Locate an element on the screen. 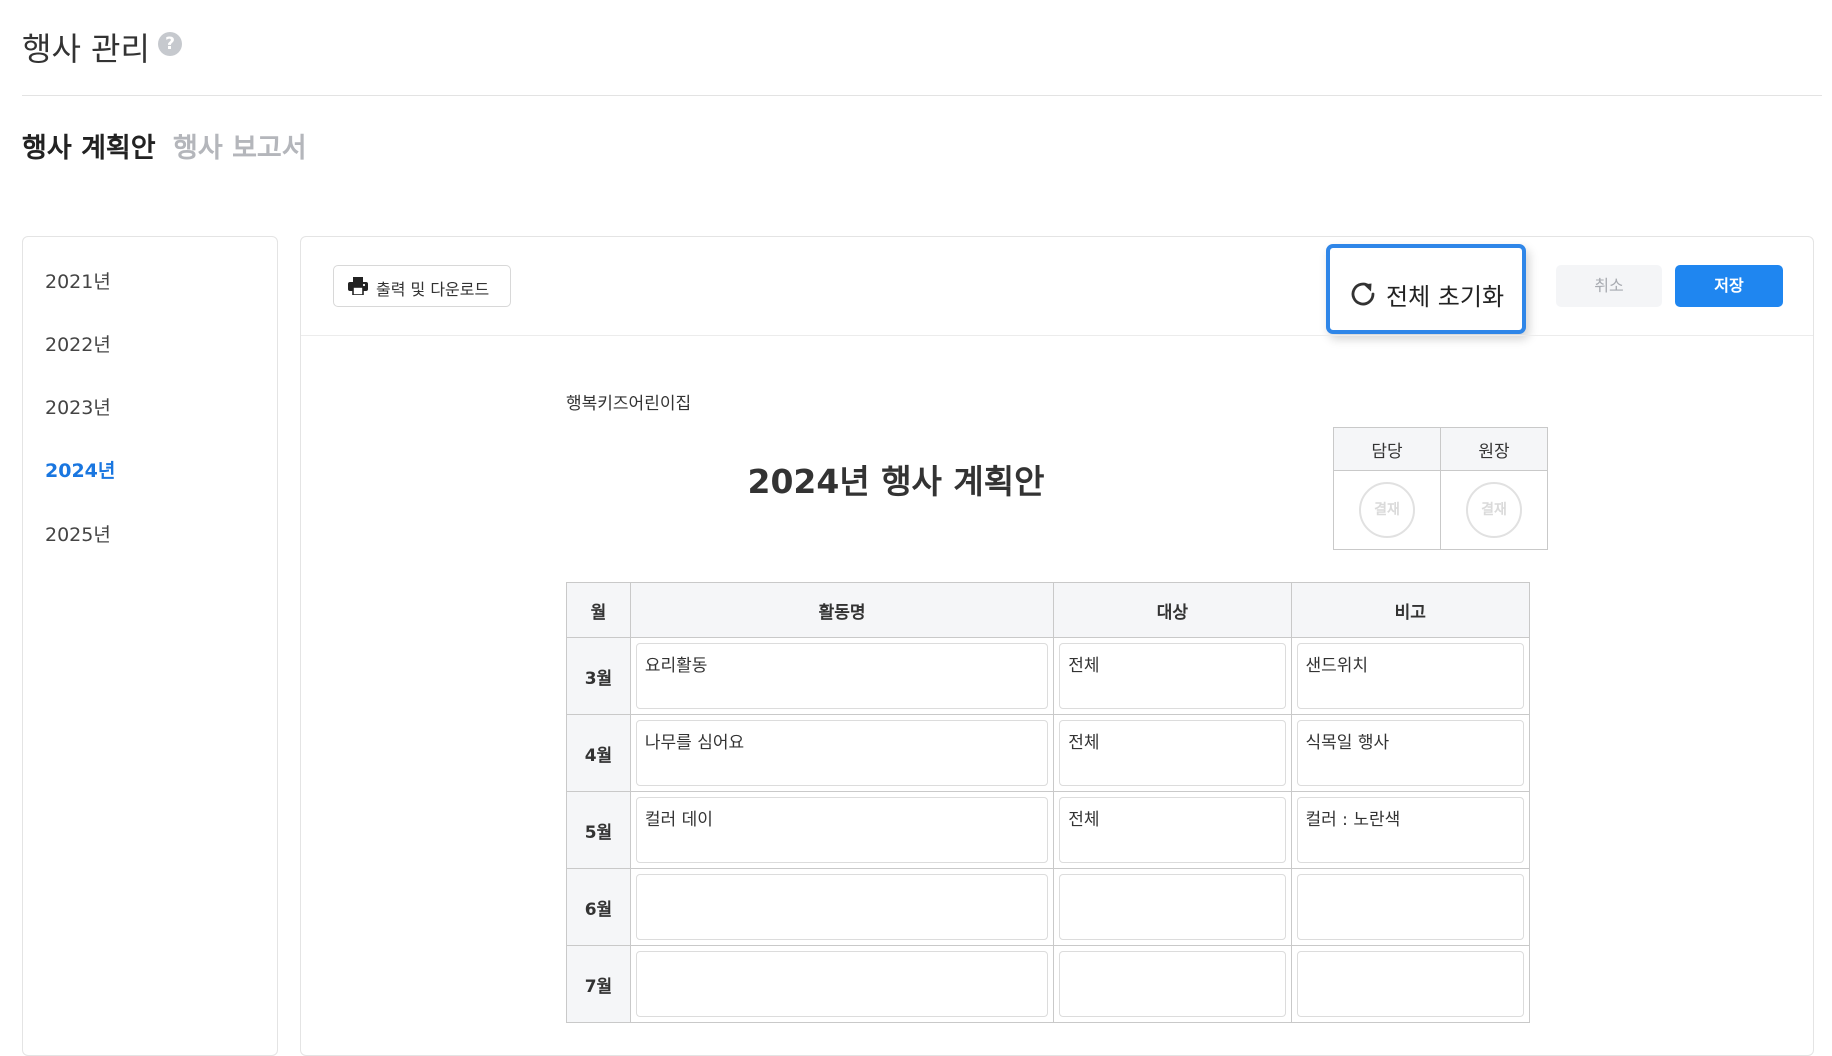  note-input: 샌드위치 is located at coordinates (1410, 676).